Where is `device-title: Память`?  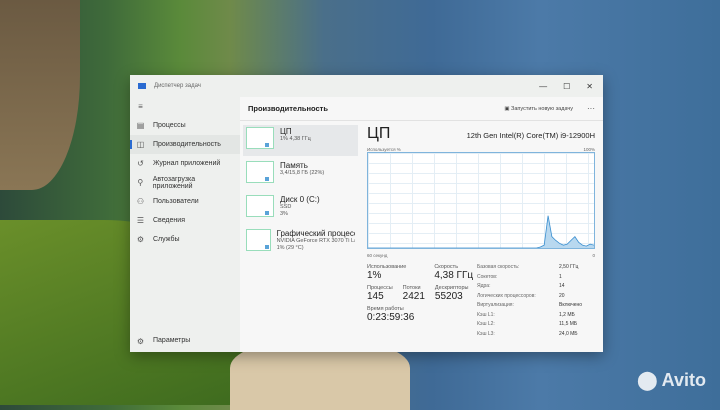
device-title: Память is located at coordinates (294, 165).